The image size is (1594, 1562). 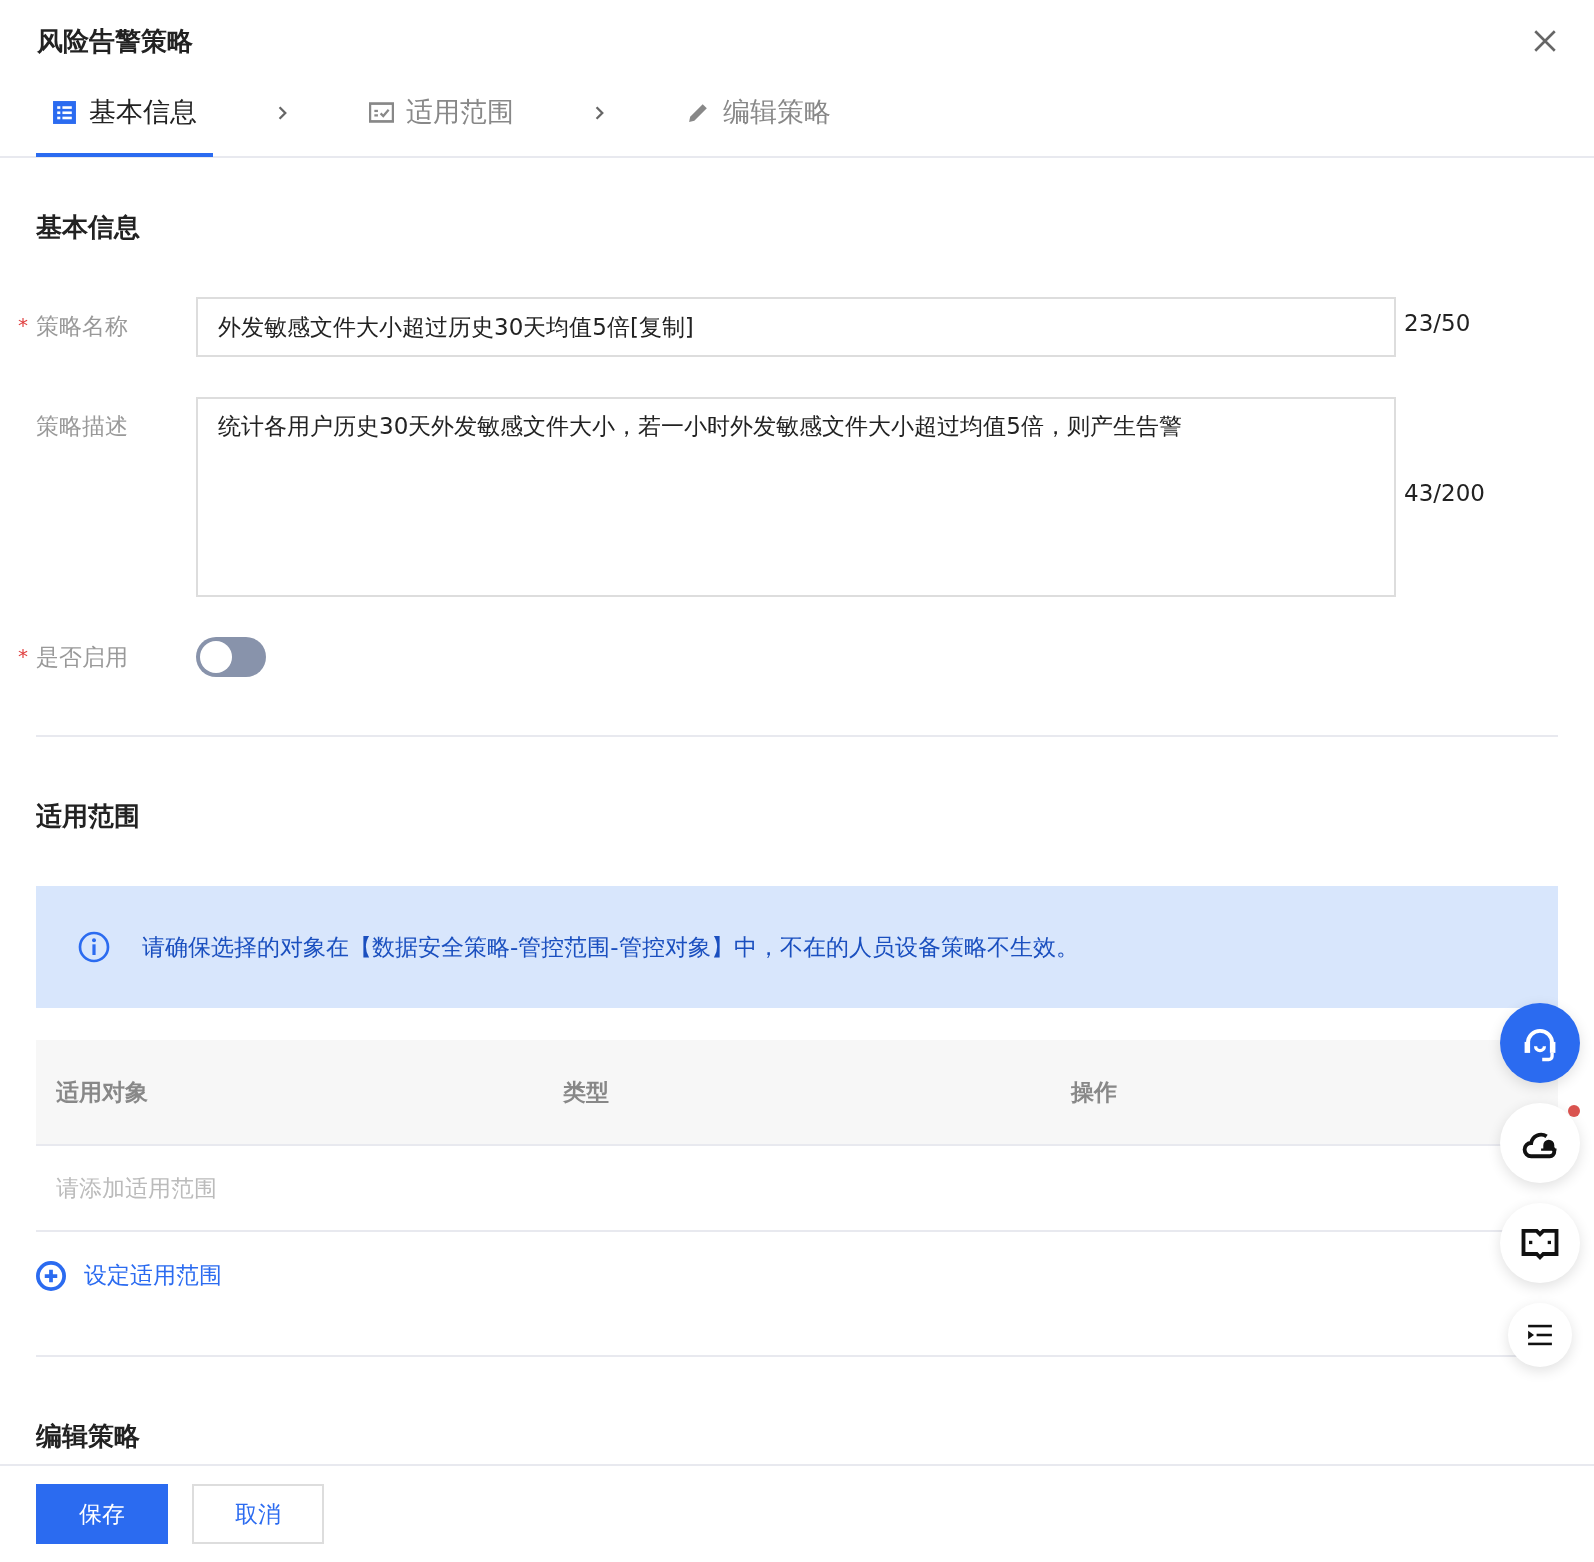 What do you see at coordinates (115, 41) in the screenshot?
I see `dialog-title: 风险告警策略` at bounding box center [115, 41].